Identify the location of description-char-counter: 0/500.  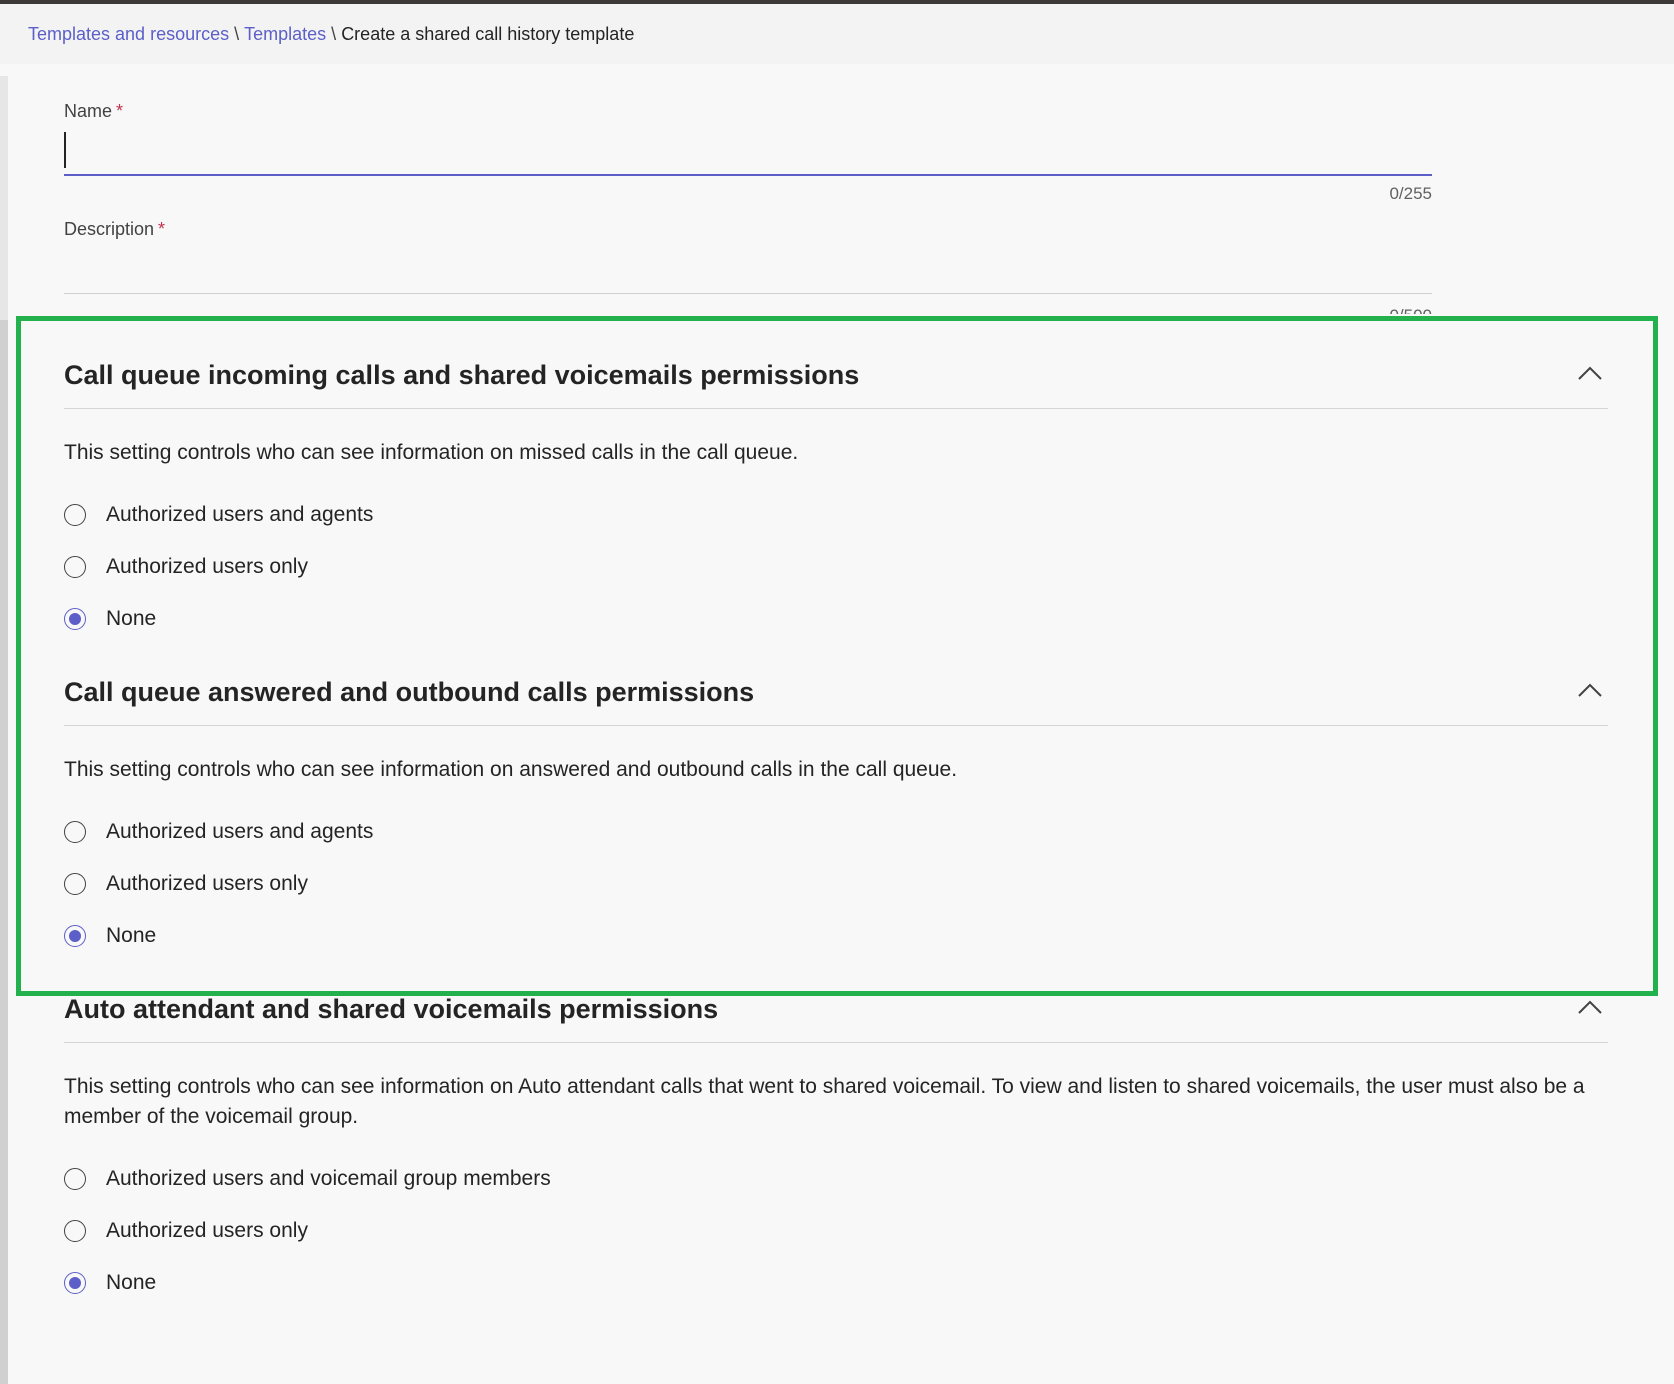
(1332, 310).